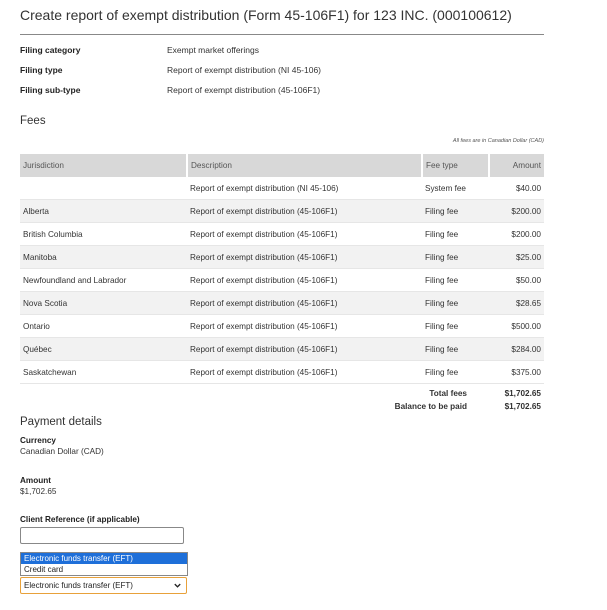 Image resolution: width=607 pixels, height=610 pixels. Describe the element at coordinates (41, 70) in the screenshot. I see `filing-type-label: Filing type` at that location.